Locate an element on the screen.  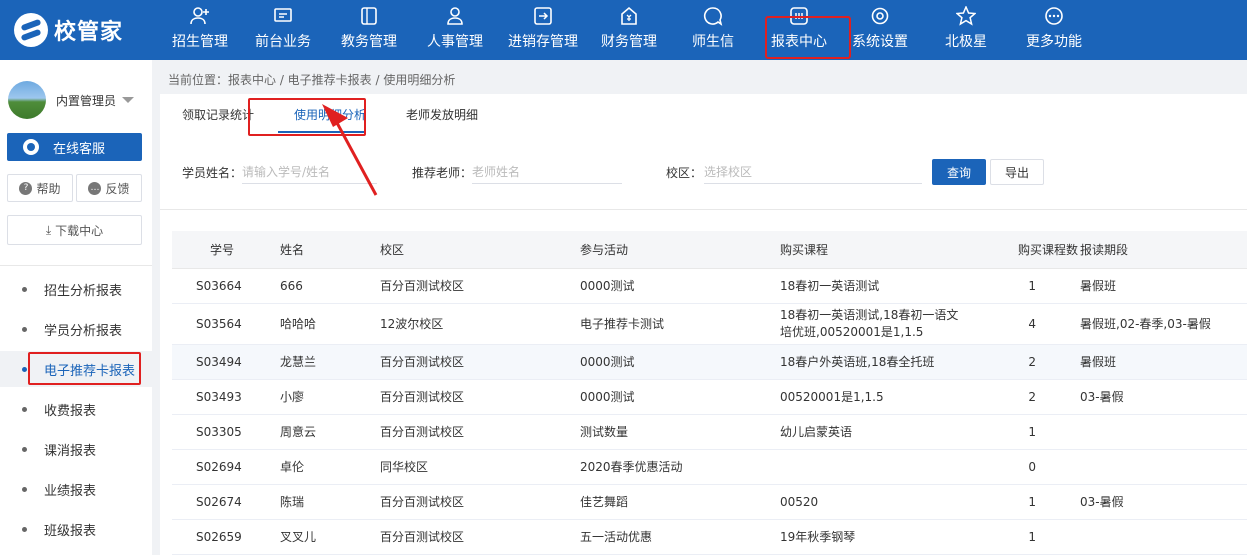
table-cell-id: S03305 is located at coordinates (219, 432).